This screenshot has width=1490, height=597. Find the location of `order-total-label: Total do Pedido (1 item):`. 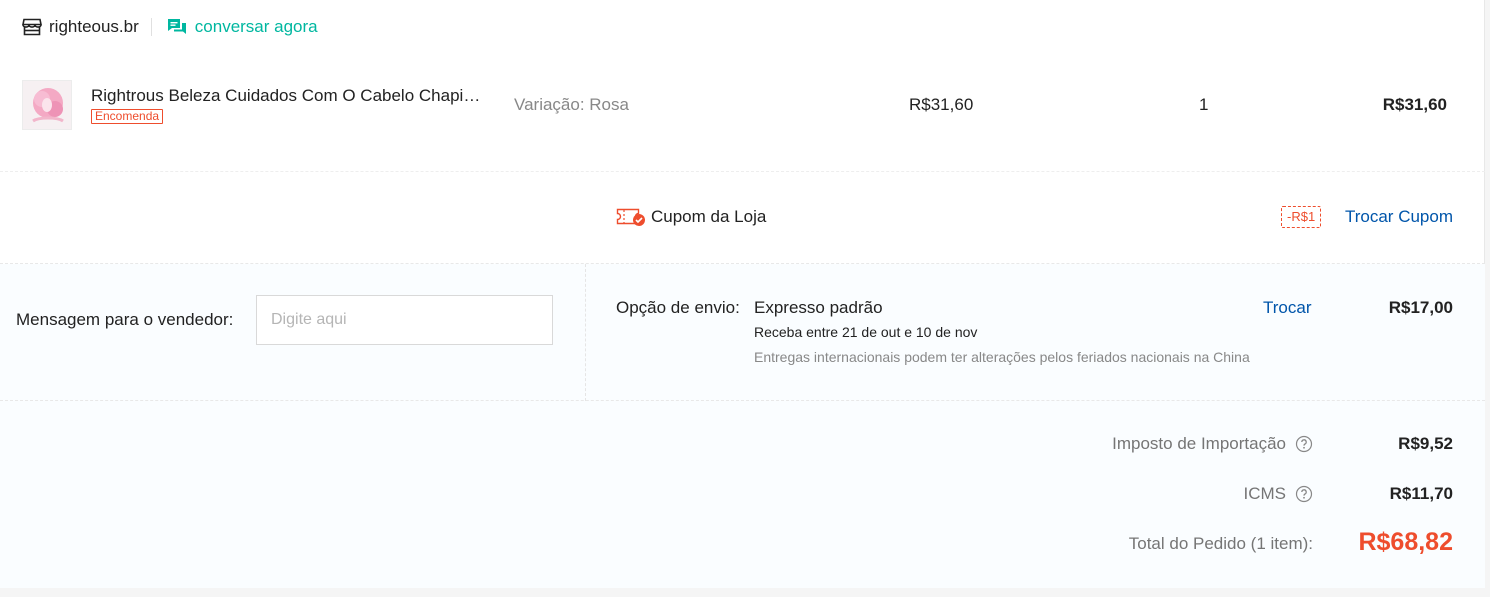

order-total-label: Total do Pedido (1 item): is located at coordinates (1220, 543).